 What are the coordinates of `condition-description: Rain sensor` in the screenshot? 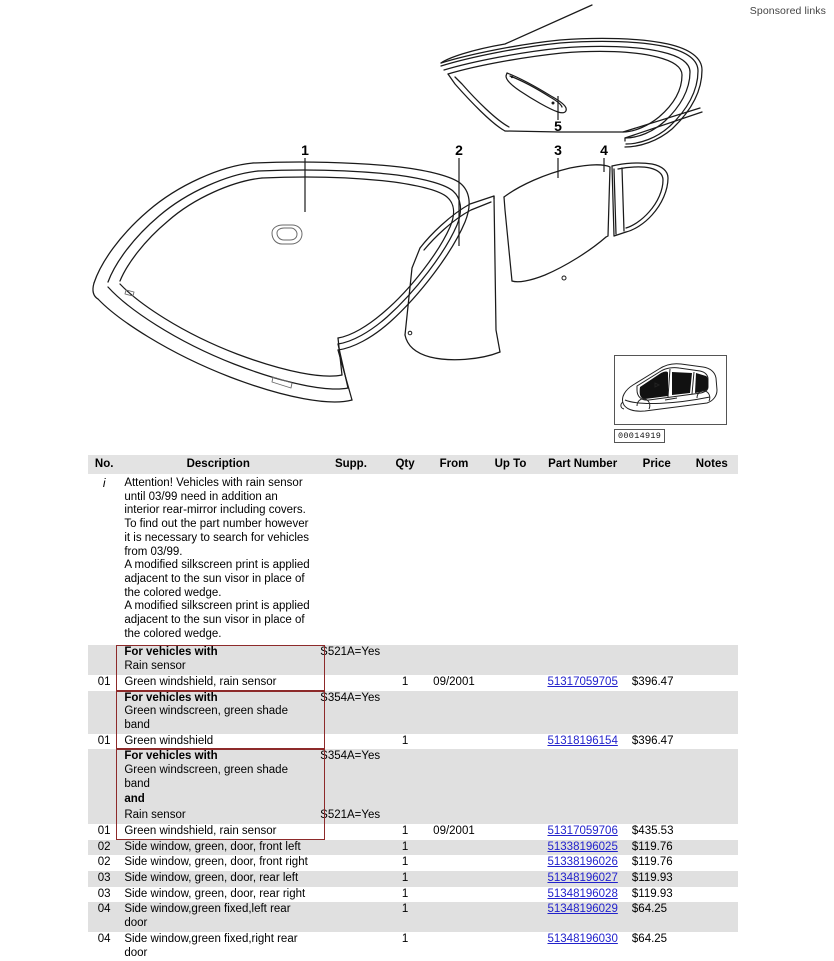 It's located at (218, 816).